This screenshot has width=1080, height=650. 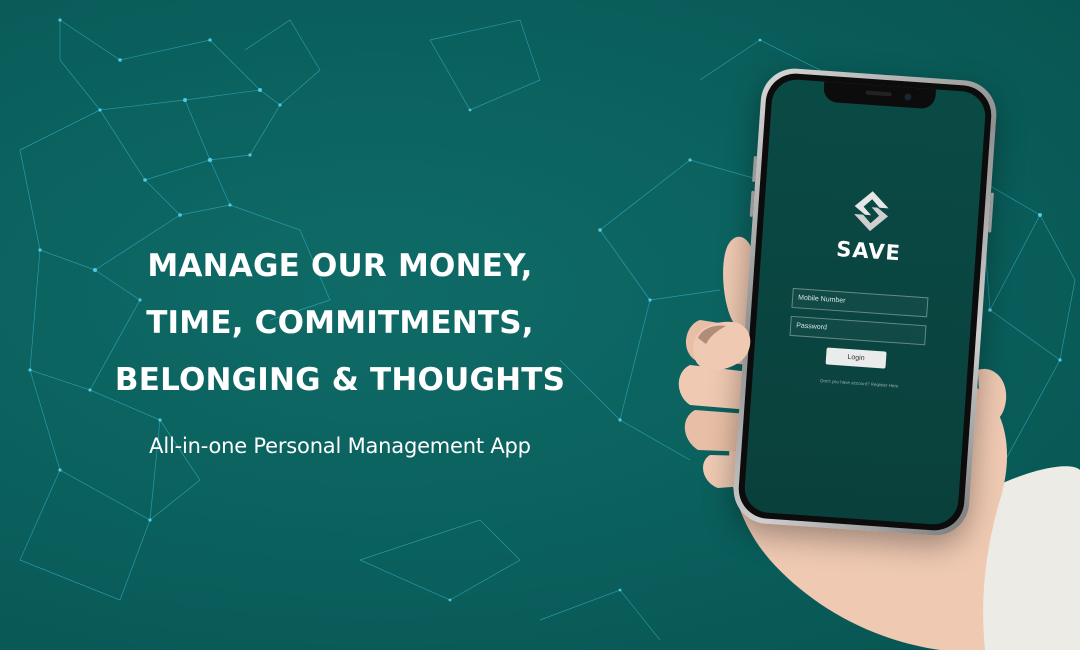 I want to click on mobile-number-field: Mobile Number, so click(x=860, y=302).